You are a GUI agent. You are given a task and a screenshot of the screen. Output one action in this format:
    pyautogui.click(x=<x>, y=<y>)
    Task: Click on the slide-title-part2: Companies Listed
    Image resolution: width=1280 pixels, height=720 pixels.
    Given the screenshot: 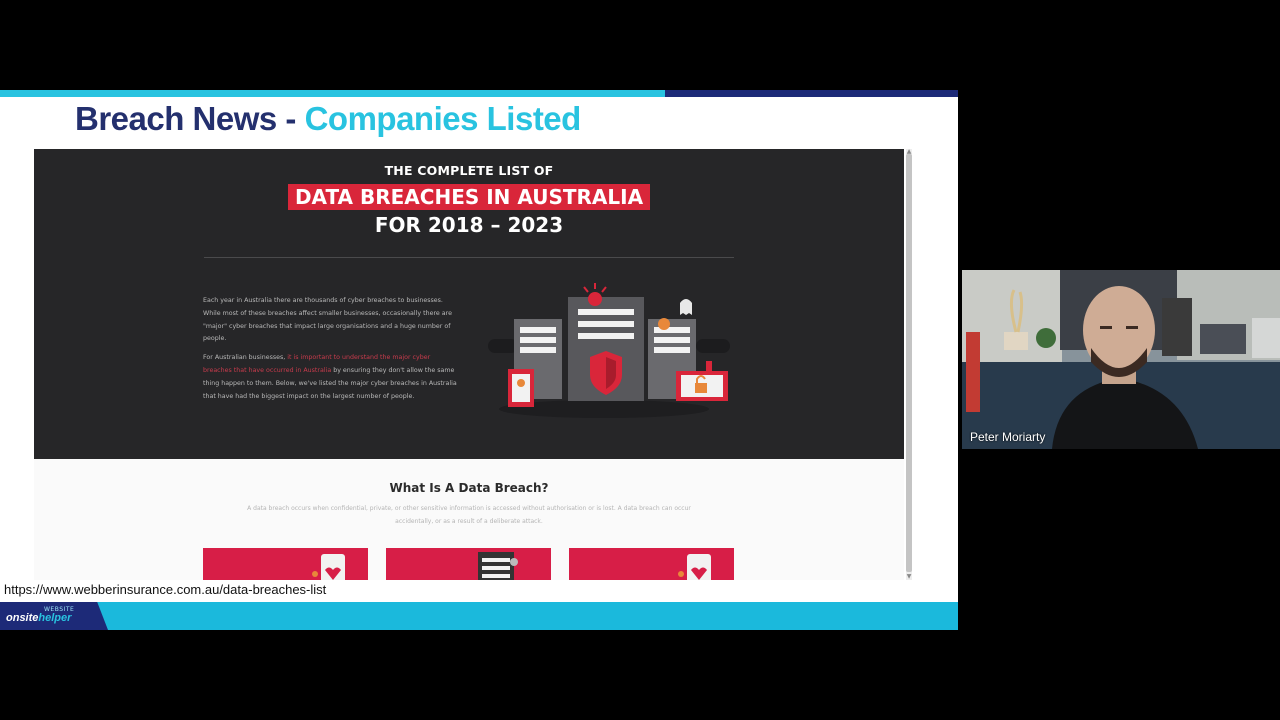 What is the action you would take?
    pyautogui.click(x=443, y=118)
    